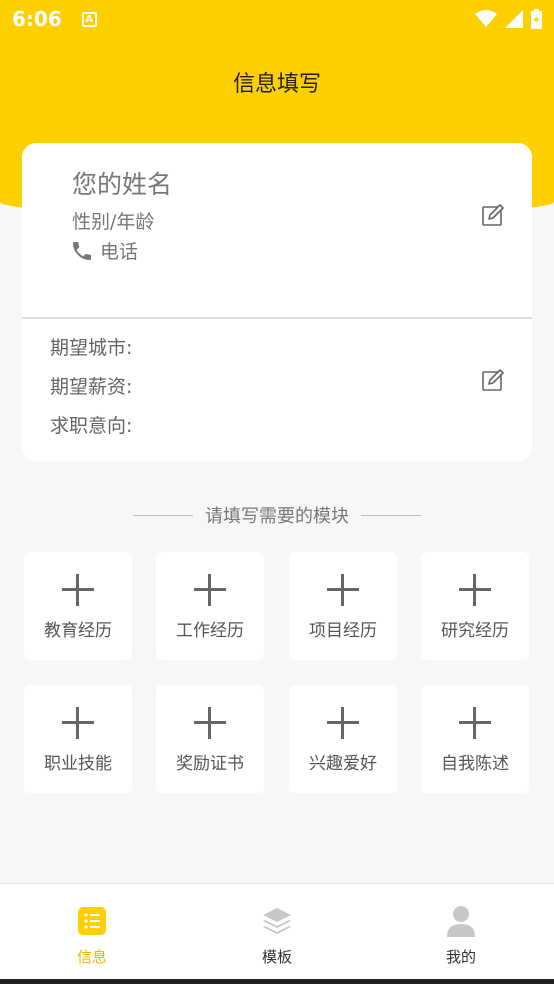  I want to click on nav-label: 信息, so click(91, 957).